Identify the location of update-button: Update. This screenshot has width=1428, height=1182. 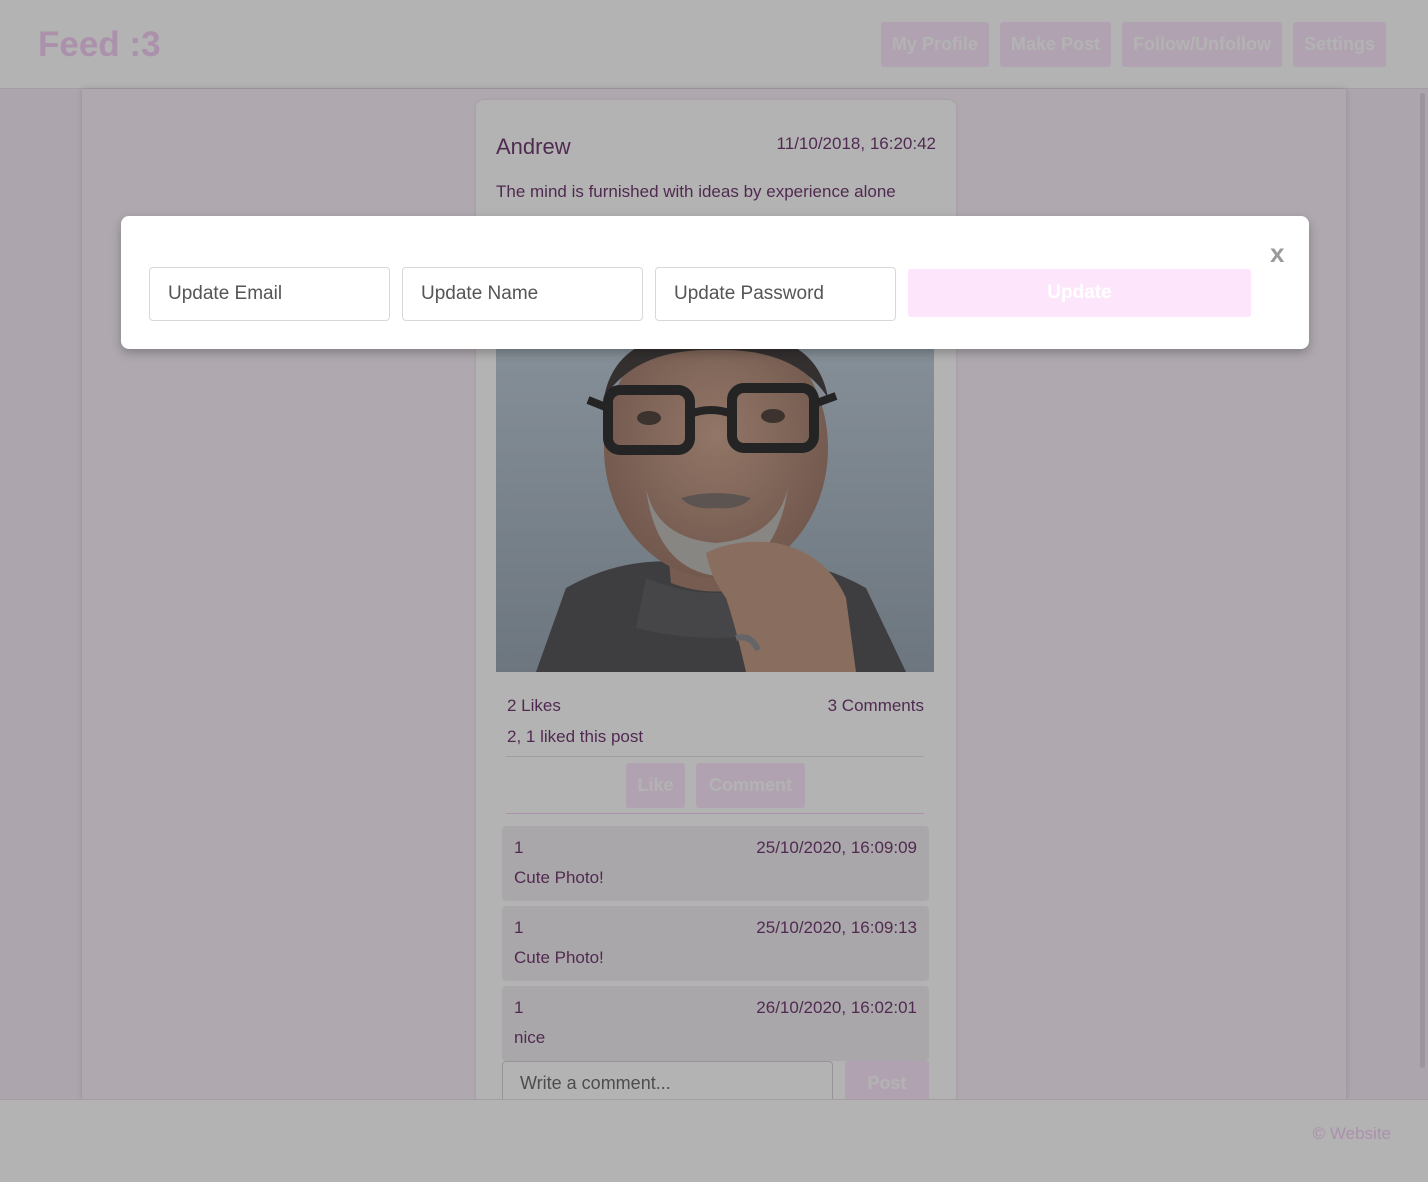
(1079, 293).